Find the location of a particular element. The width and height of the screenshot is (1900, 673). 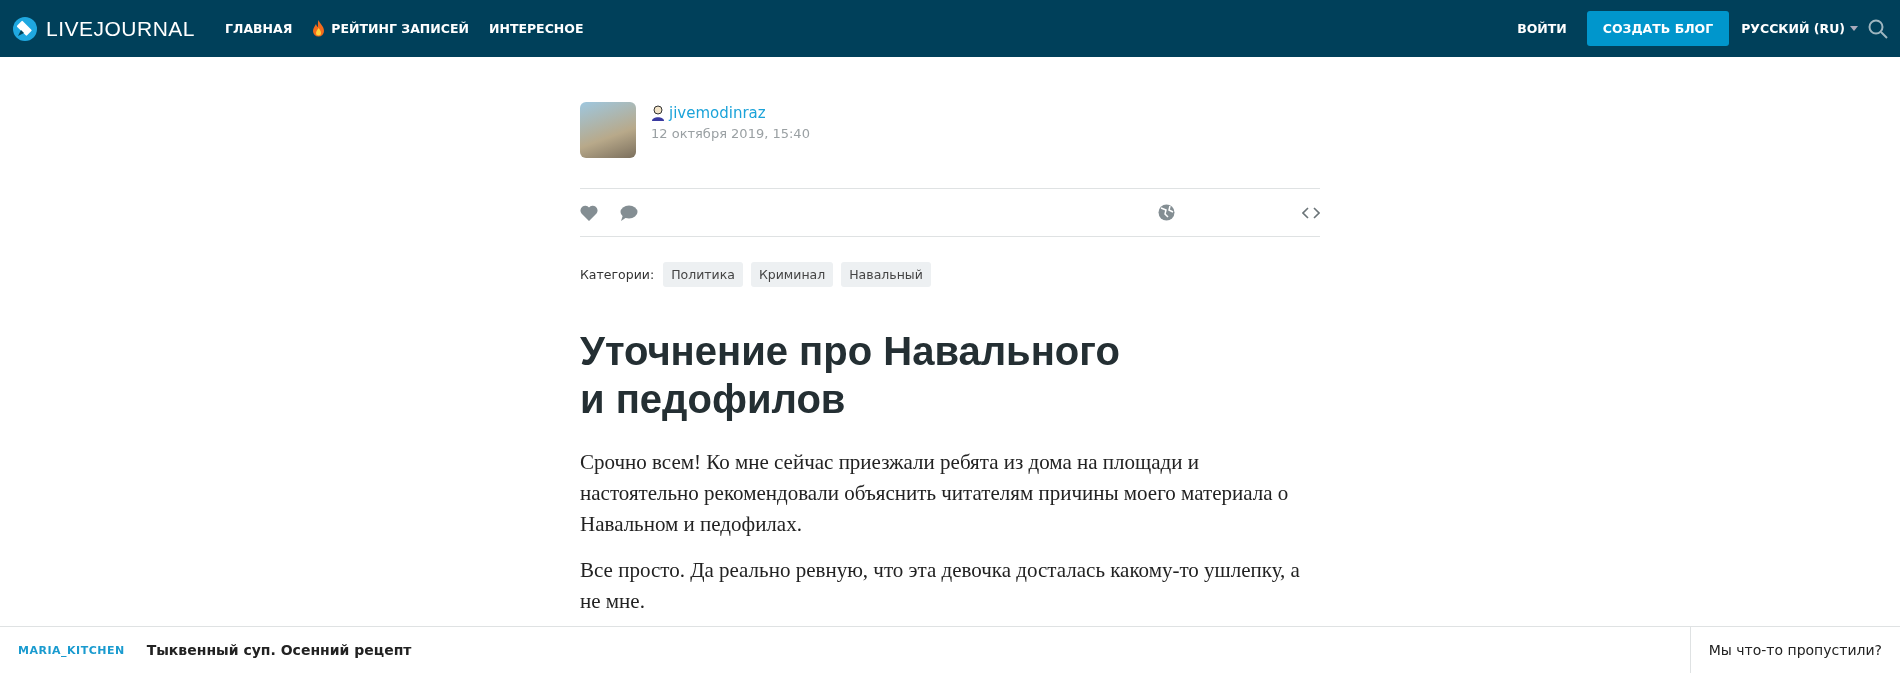

post-paragraph: Срочно всем! Ко мне сейчас приезжали ребята из дома на площади и настоятельно рекомендовали объяснить читателям причины моего материала о Навальном и педофилах. is located at coordinates (935, 493).